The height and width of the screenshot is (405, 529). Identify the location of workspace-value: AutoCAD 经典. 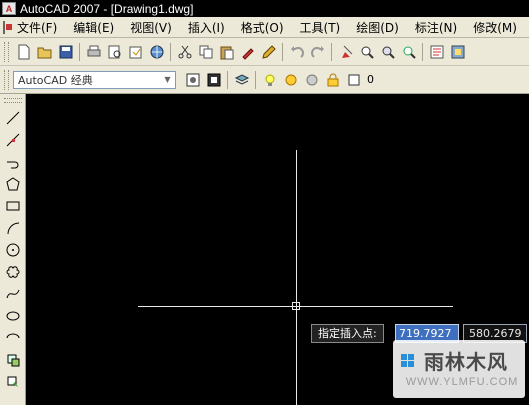
(55, 80).